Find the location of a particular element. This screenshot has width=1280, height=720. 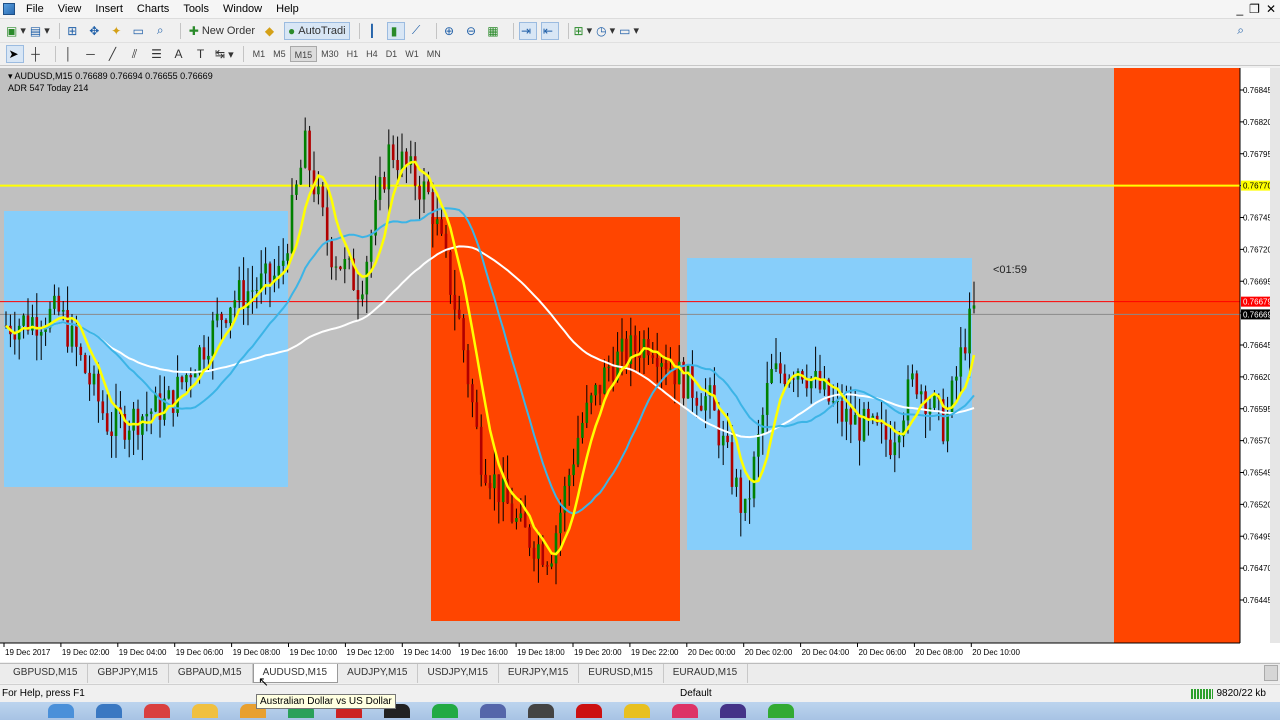

zoom-out-icon: ⊖ is located at coordinates (473, 31).